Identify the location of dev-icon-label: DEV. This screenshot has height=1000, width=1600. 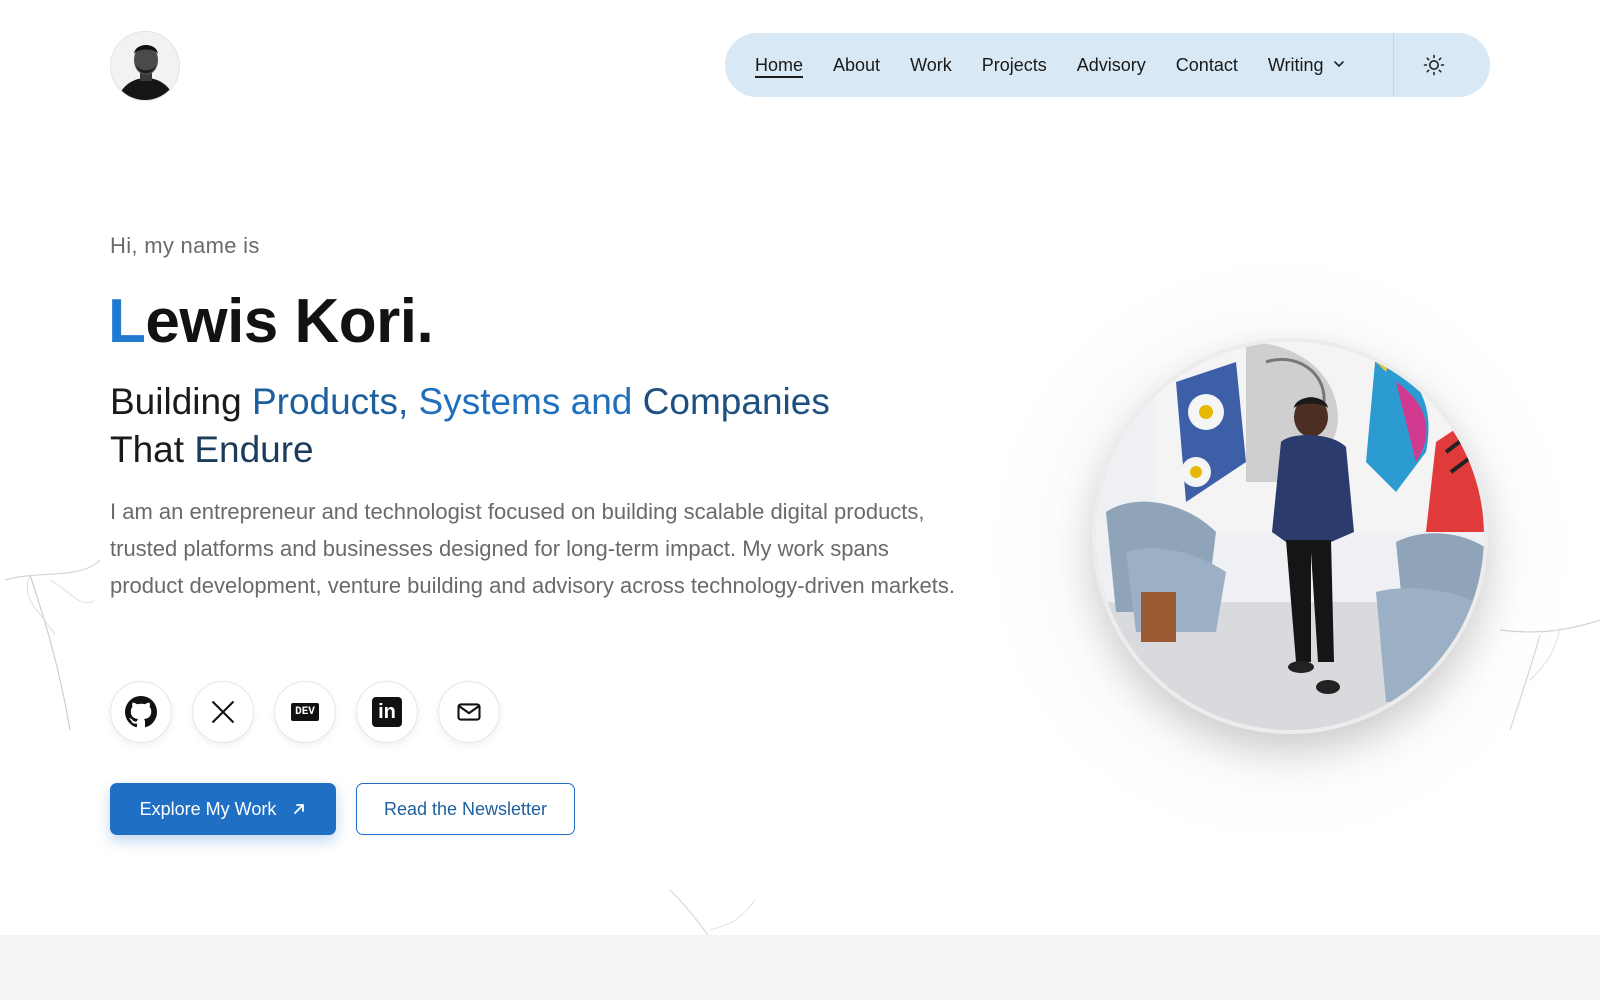
(305, 712).